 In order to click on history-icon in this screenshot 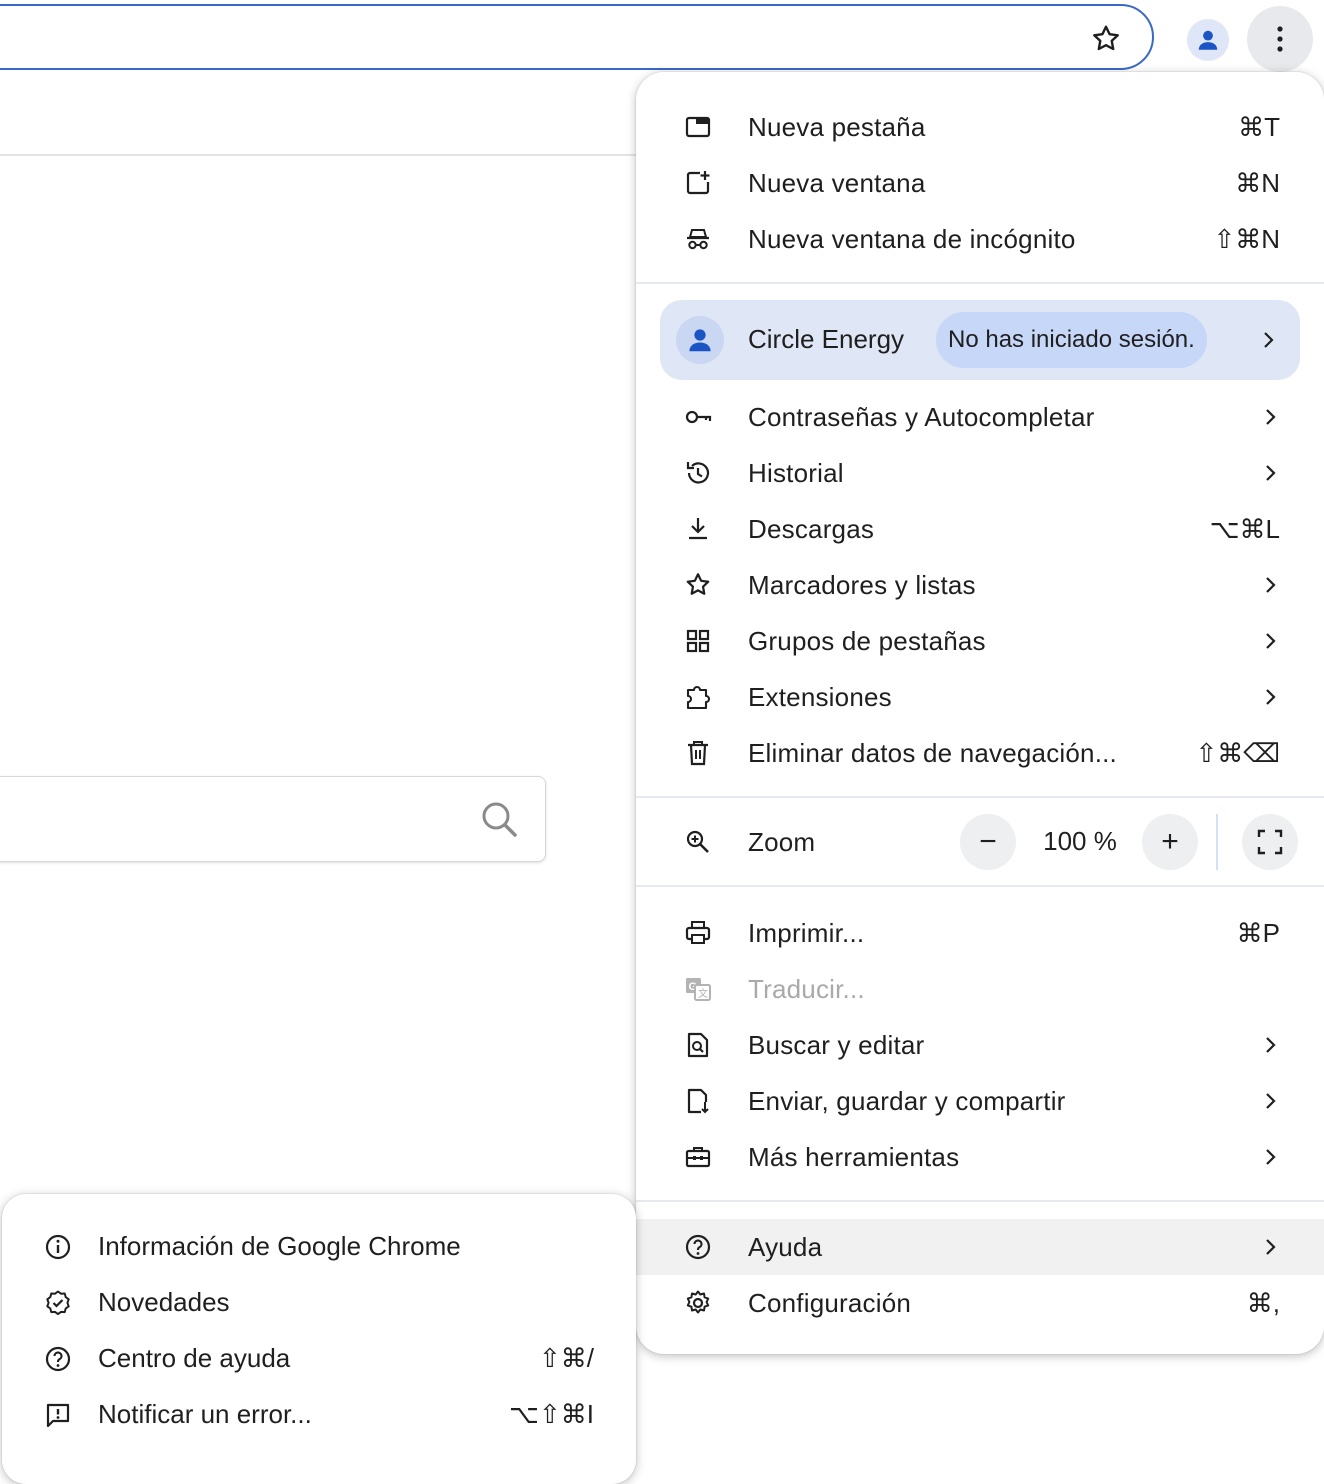, I will do `click(698, 473)`.